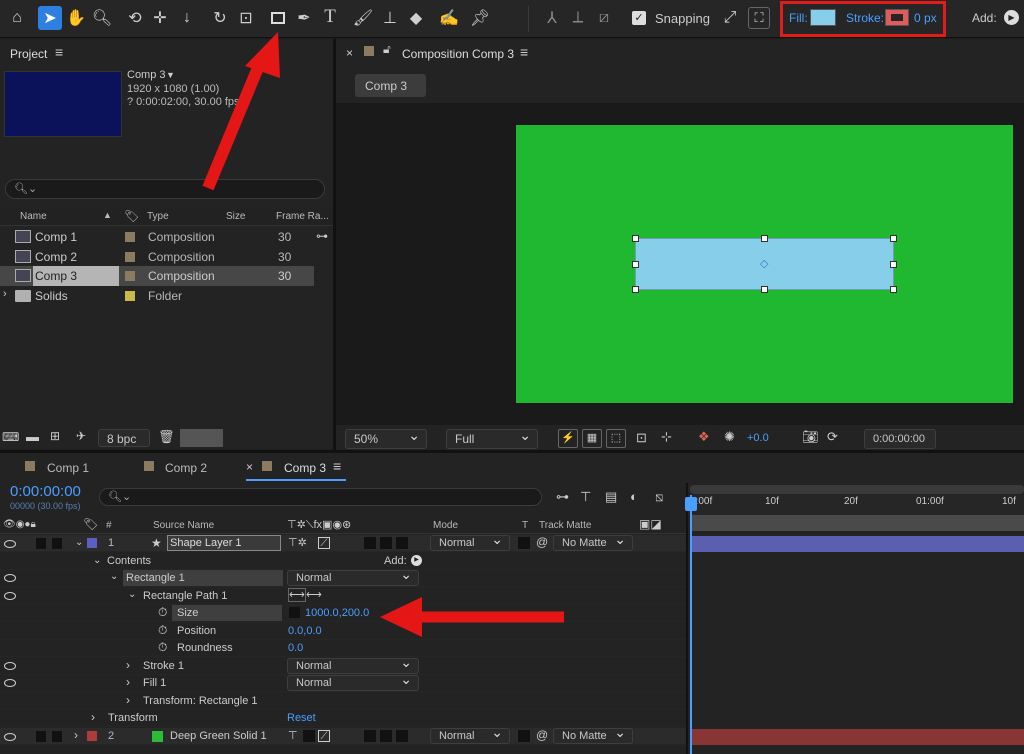  What do you see at coordinates (45, 491) in the screenshot?
I see `current-time-display: 0:00:00:00` at bounding box center [45, 491].